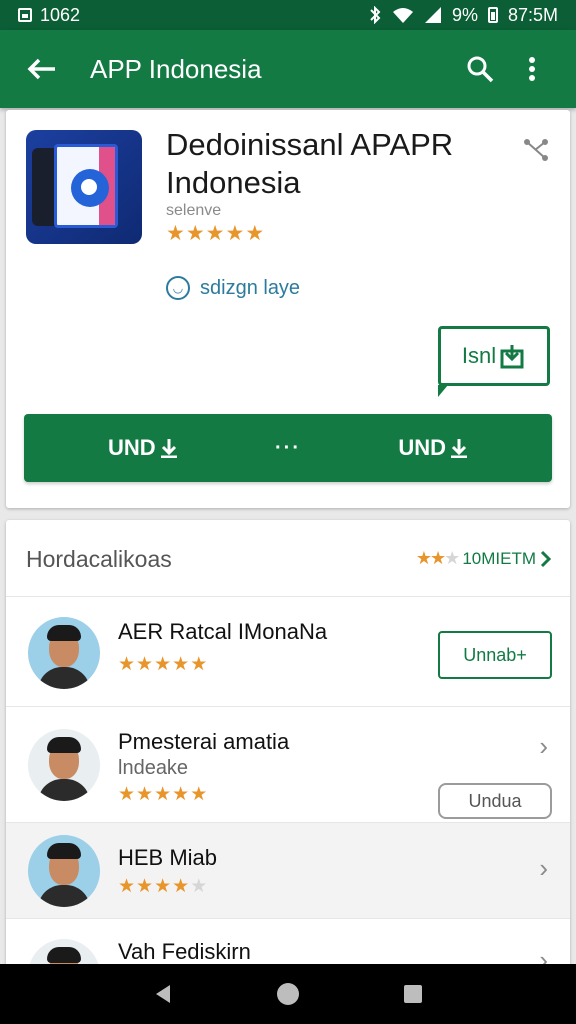 The height and width of the screenshot is (1024, 576). What do you see at coordinates (375, 15) in the screenshot?
I see `bluetooth-icon` at bounding box center [375, 15].